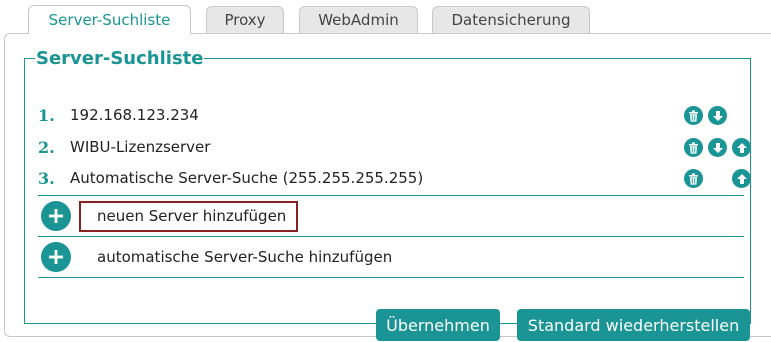  What do you see at coordinates (46, 178) in the screenshot?
I see `server-number: 3.` at bounding box center [46, 178].